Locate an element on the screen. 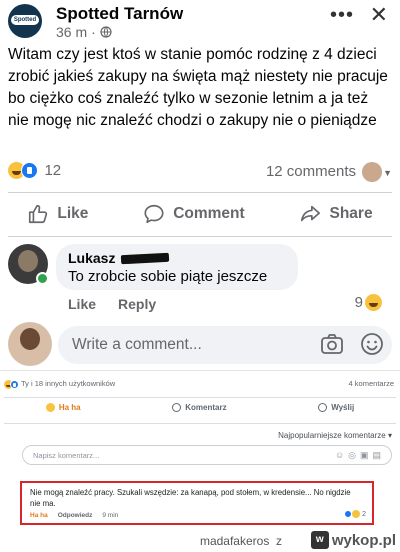  old-comment-input: Napisz komentarz... ☺◎▣▤ is located at coordinates (207, 455).